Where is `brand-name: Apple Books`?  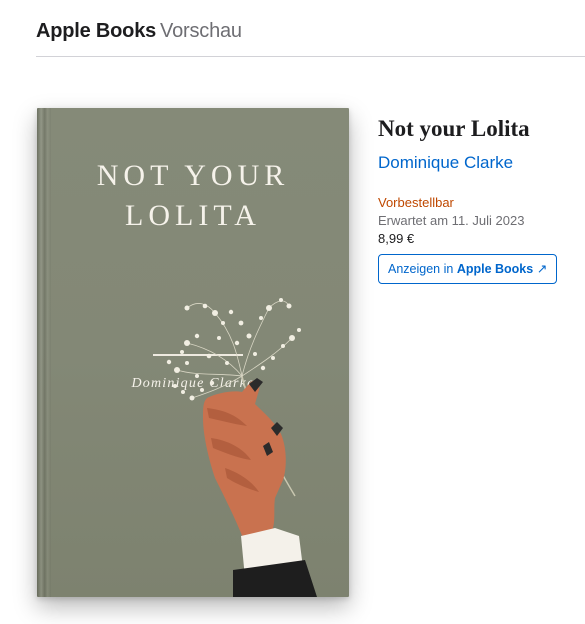
brand-name: Apple Books is located at coordinates (96, 31).